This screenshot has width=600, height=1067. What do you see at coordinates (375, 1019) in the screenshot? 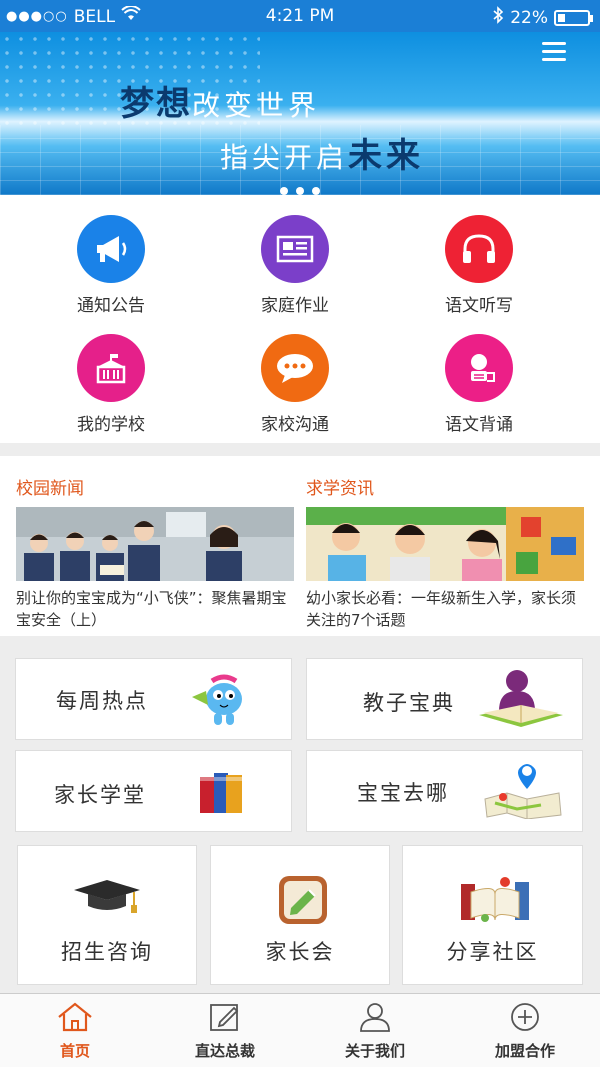
I see `user-icon` at bounding box center [375, 1019].